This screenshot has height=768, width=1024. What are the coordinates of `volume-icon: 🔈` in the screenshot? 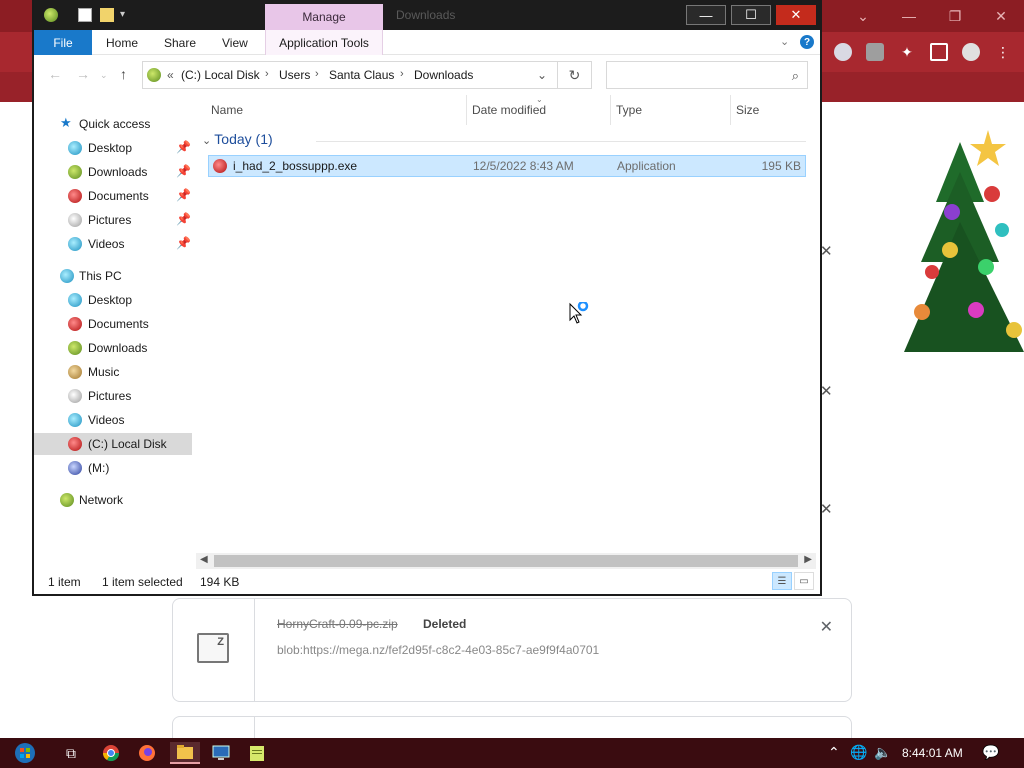 It's located at (882, 752).